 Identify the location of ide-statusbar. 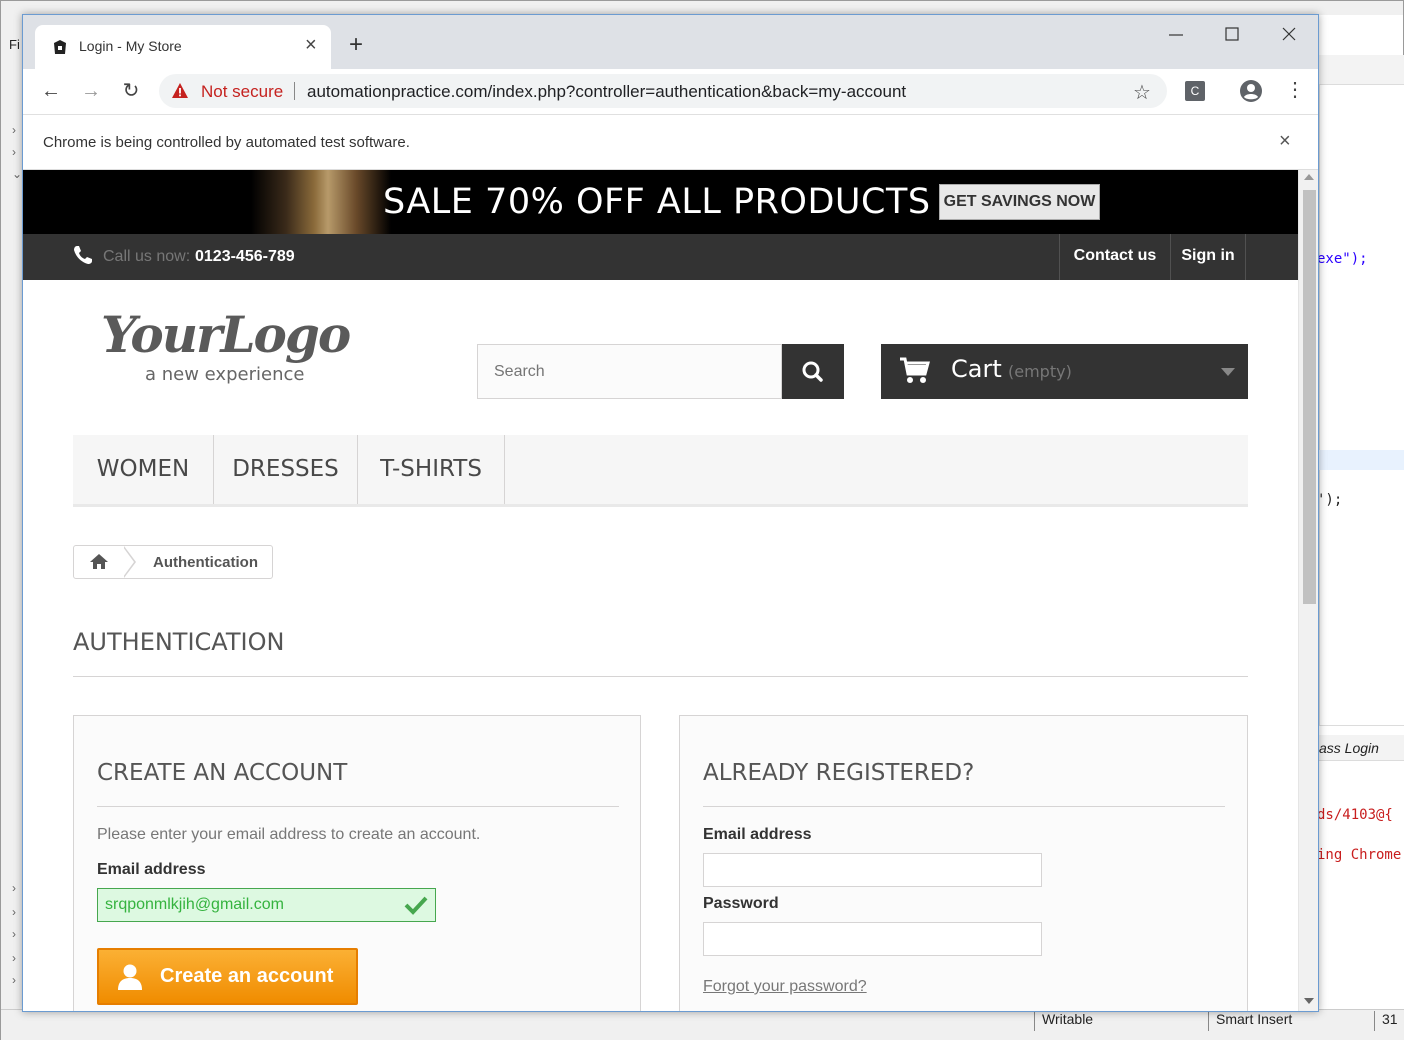
(702, 1024).